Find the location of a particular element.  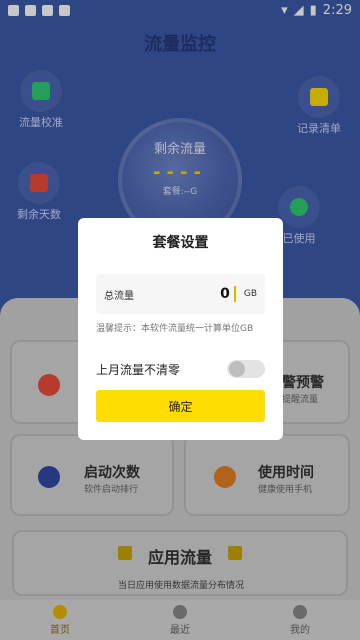

keep-last-month-toggle is located at coordinates (246, 369).